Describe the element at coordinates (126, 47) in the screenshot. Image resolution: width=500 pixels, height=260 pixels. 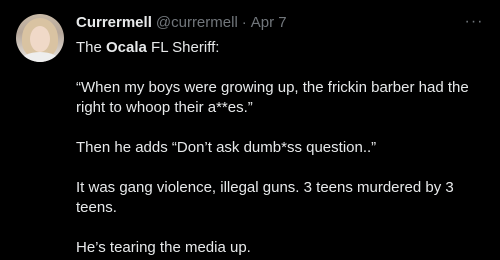
I see `ocala-bold-text: Ocala` at that location.